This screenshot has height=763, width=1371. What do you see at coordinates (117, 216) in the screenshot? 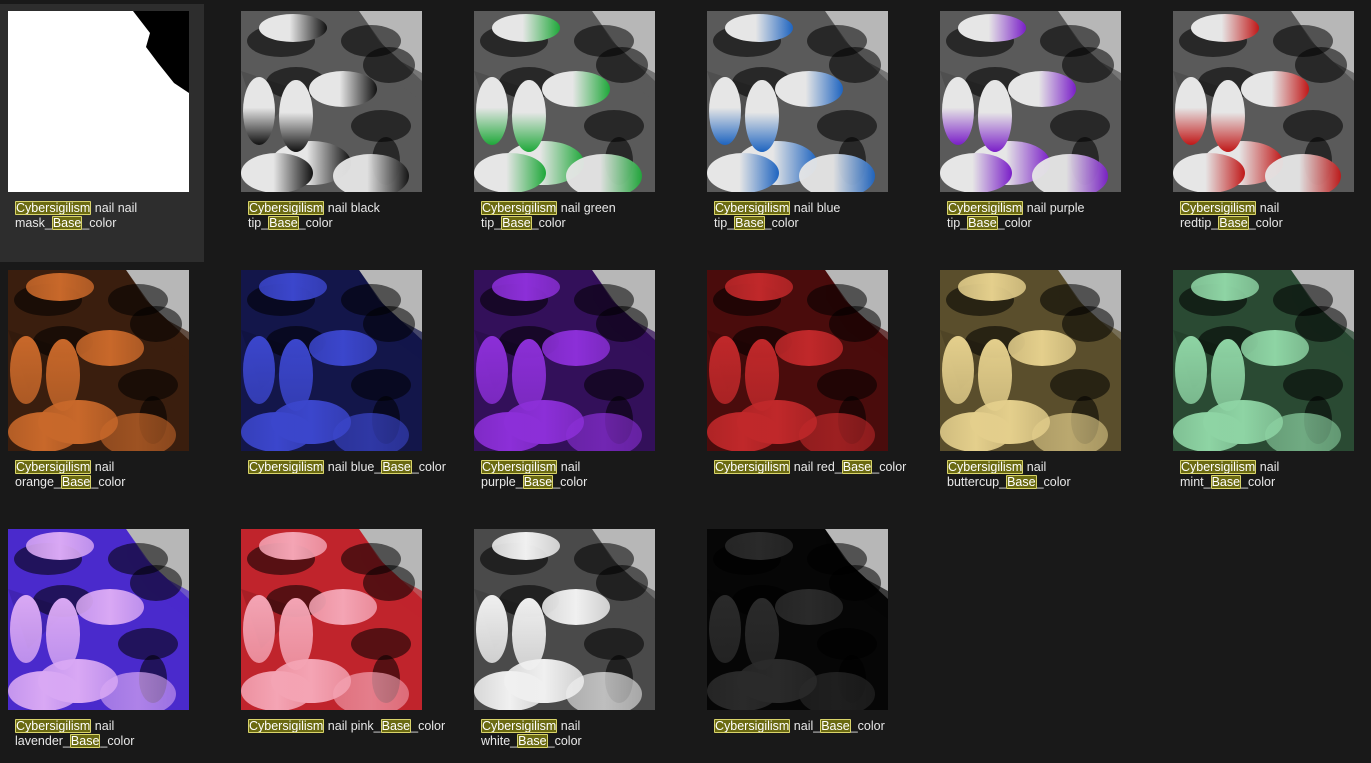
I see `file-name-label: Cybersigilism nail nail mask_Base_color` at bounding box center [117, 216].